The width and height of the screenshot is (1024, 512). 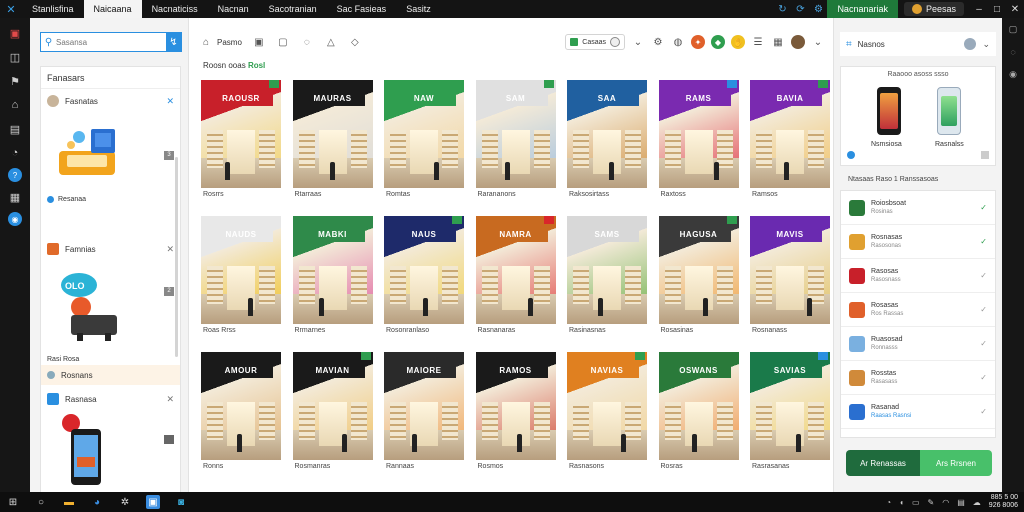 What do you see at coordinates (181, 502) in the screenshot?
I see `app-icon: ◙` at bounding box center [181, 502].